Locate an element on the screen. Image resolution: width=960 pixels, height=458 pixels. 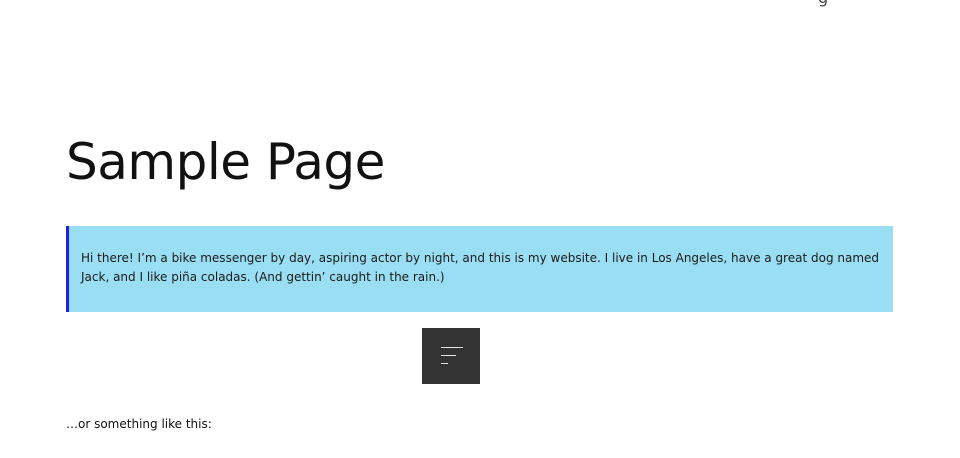
page-title: Sample Page is located at coordinates (225, 162).